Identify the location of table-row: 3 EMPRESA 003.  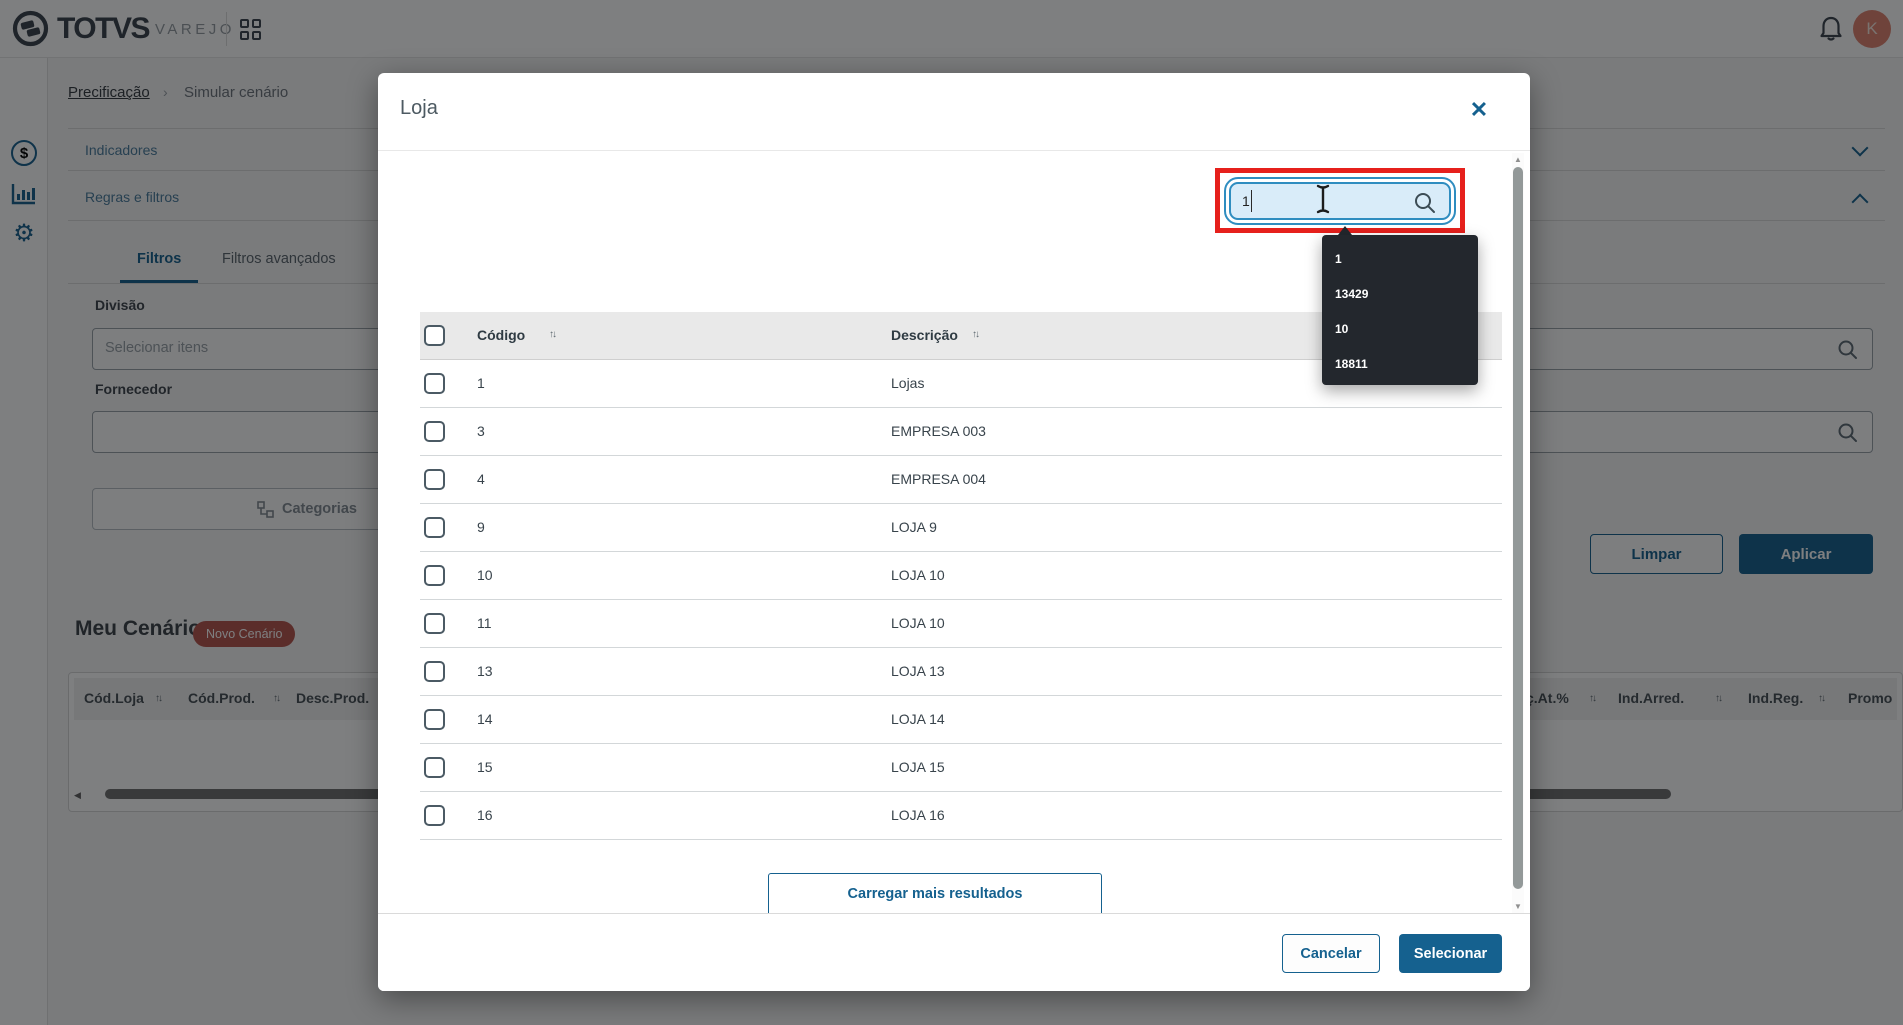
(961, 432).